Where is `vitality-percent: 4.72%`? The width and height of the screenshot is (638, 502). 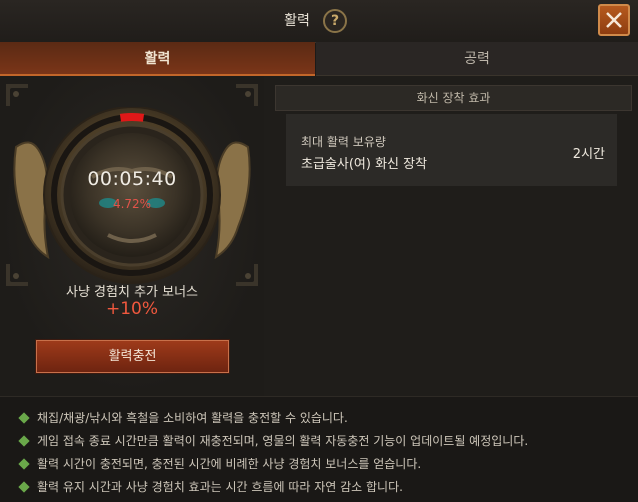 vitality-percent: 4.72% is located at coordinates (132, 204).